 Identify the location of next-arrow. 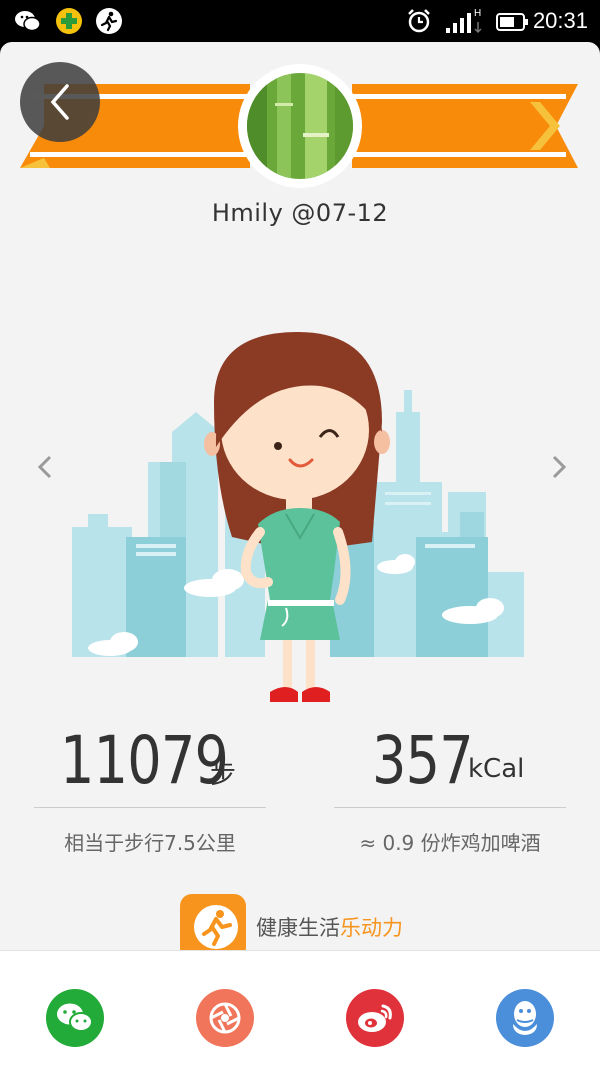
(559, 467).